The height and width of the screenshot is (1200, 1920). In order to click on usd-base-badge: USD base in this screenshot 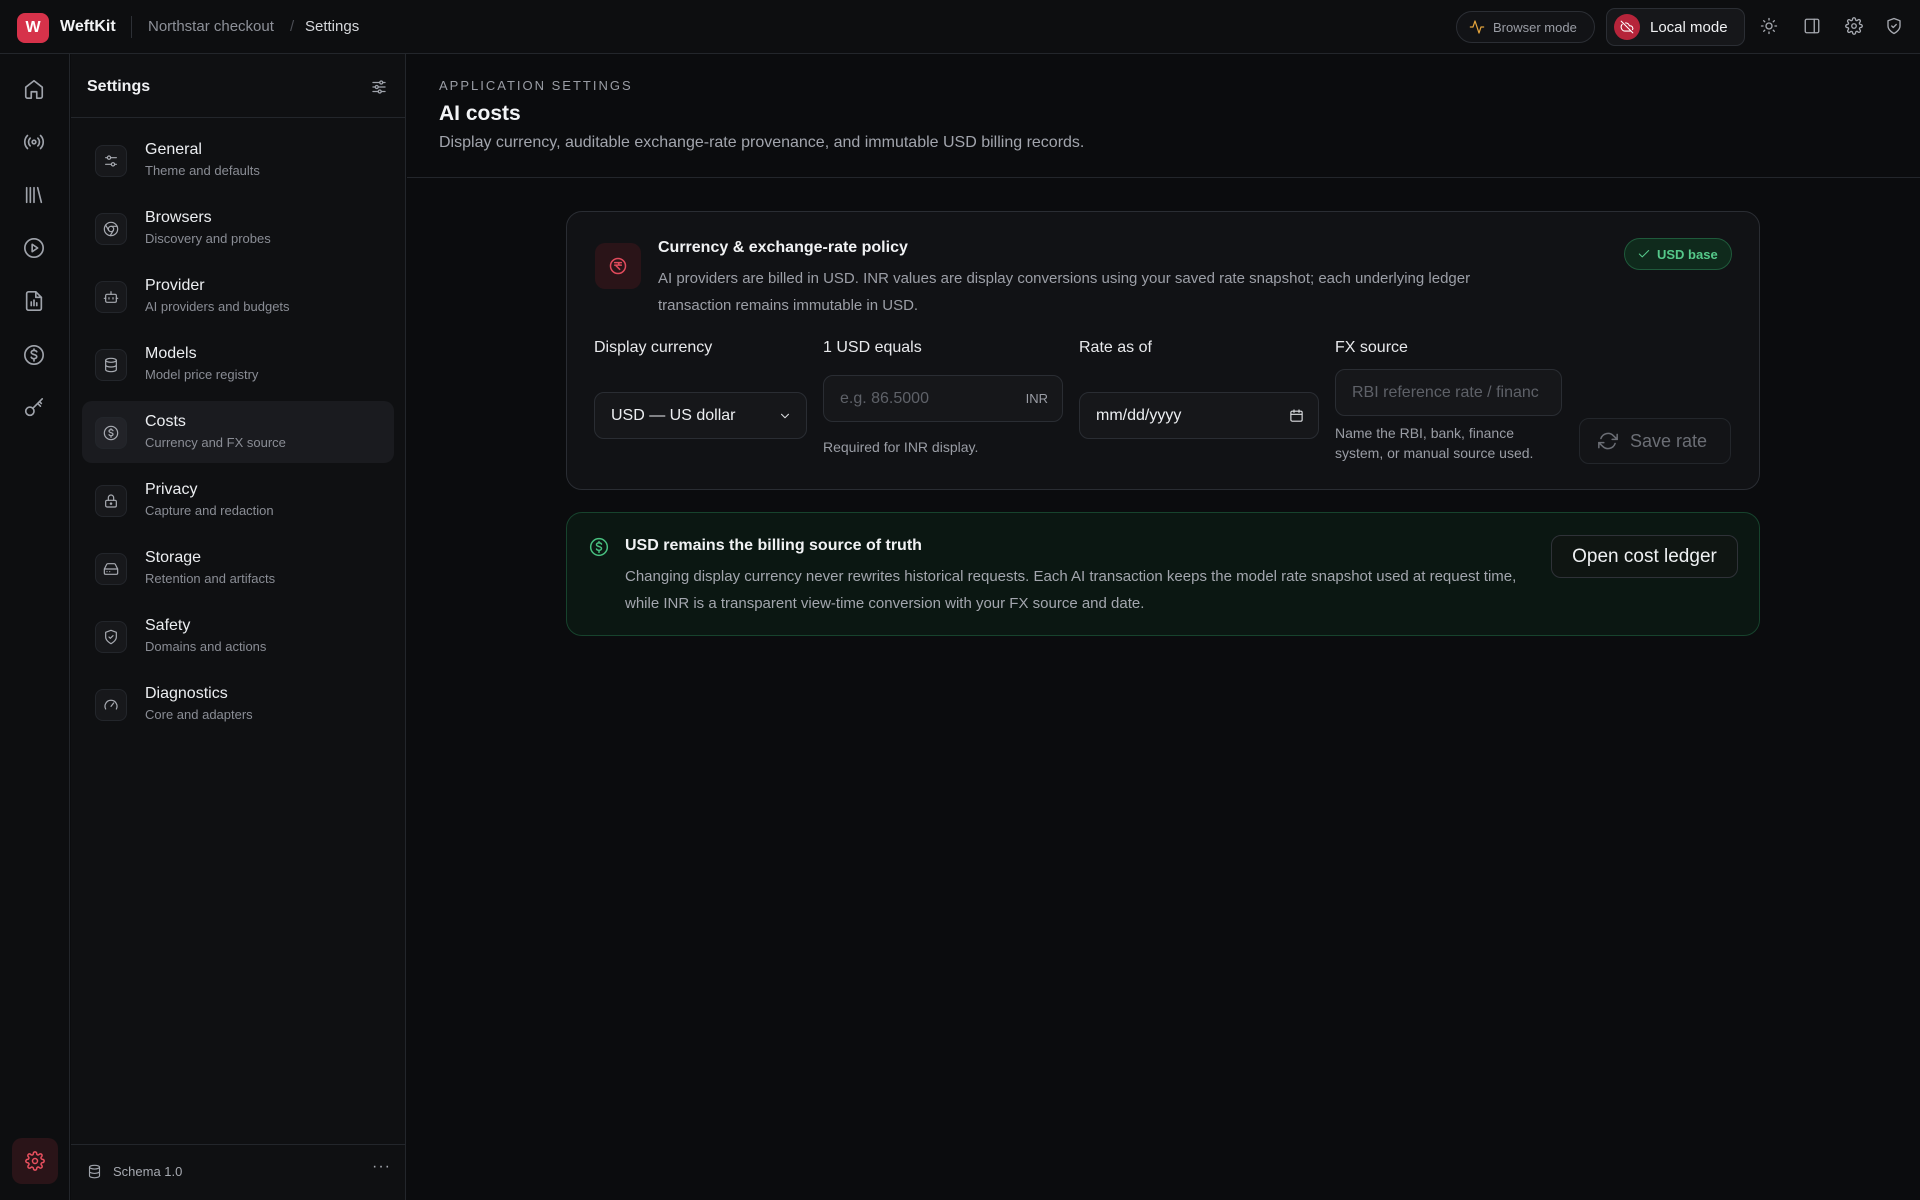, I will do `click(1678, 254)`.